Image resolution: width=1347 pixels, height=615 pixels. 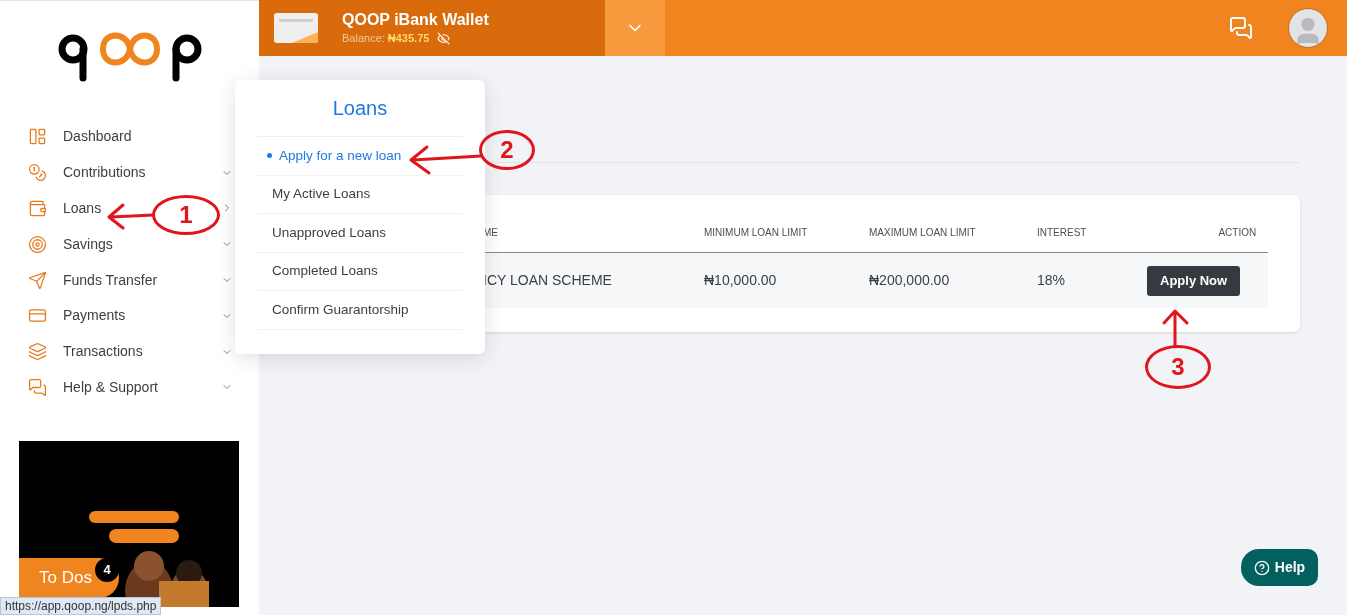 I want to click on wallet-card-icon, so click(x=296, y=28).